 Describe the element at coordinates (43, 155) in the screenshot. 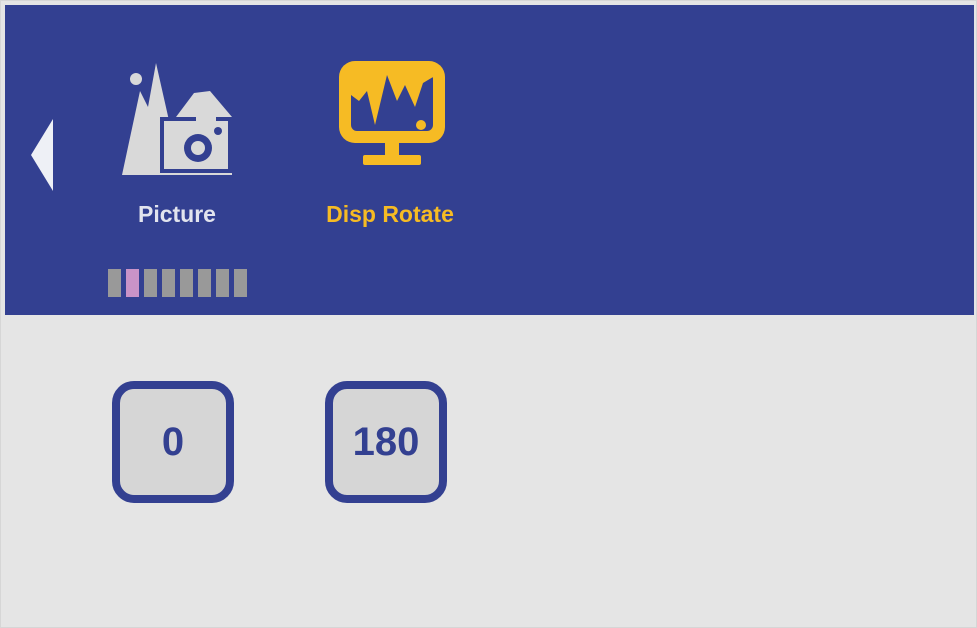

I see `left-arrow-icon` at that location.